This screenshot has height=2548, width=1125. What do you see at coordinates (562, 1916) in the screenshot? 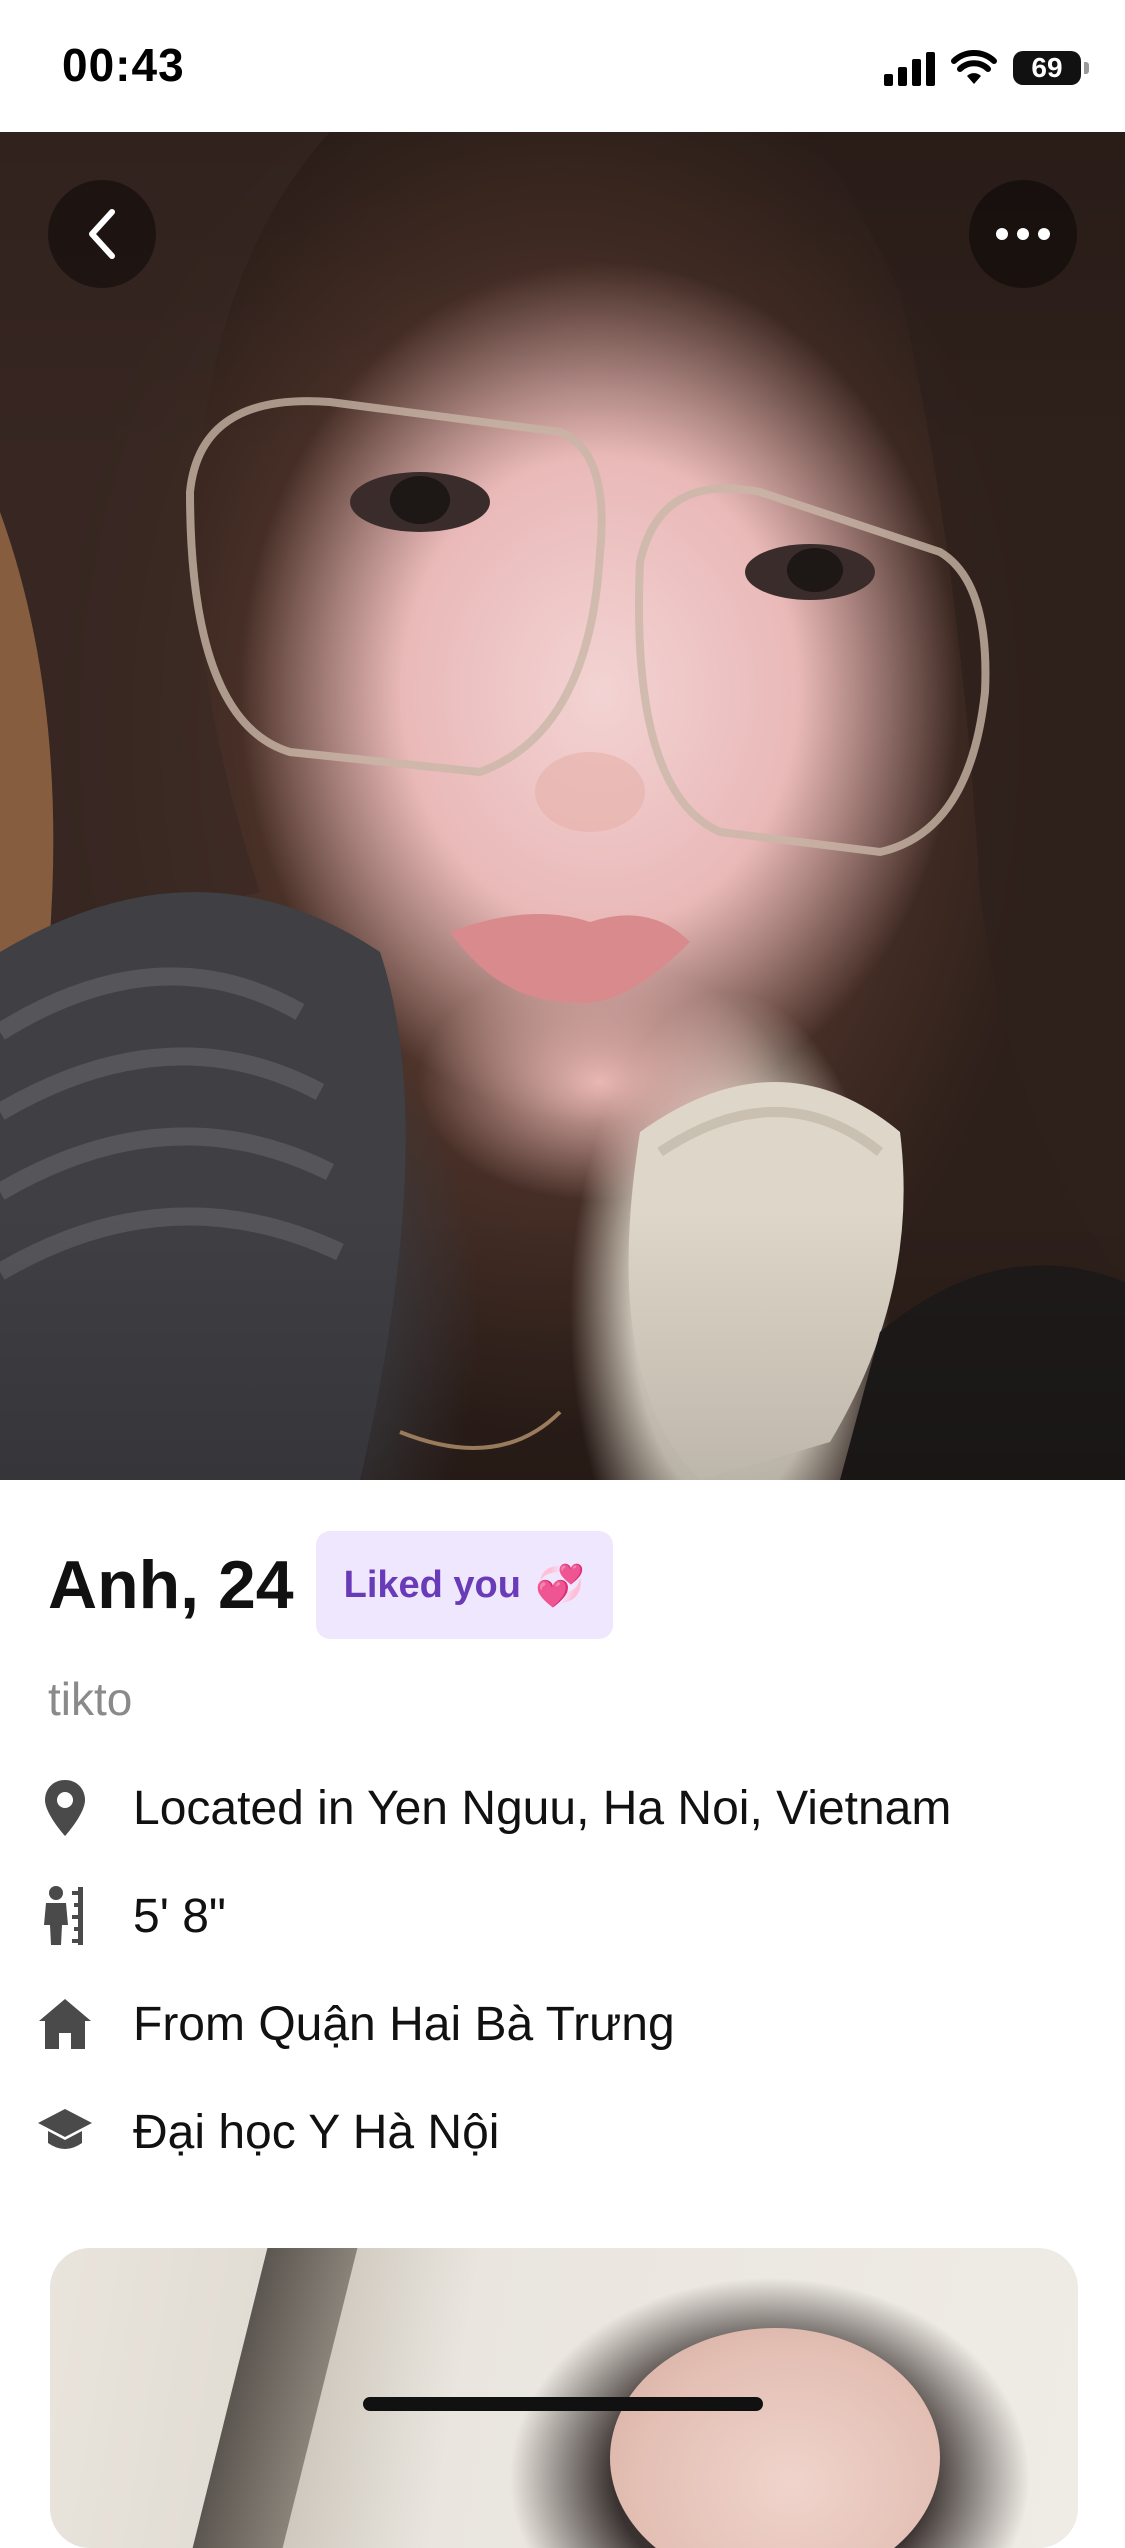
I see `detail-height: 5' 8"` at bounding box center [562, 1916].